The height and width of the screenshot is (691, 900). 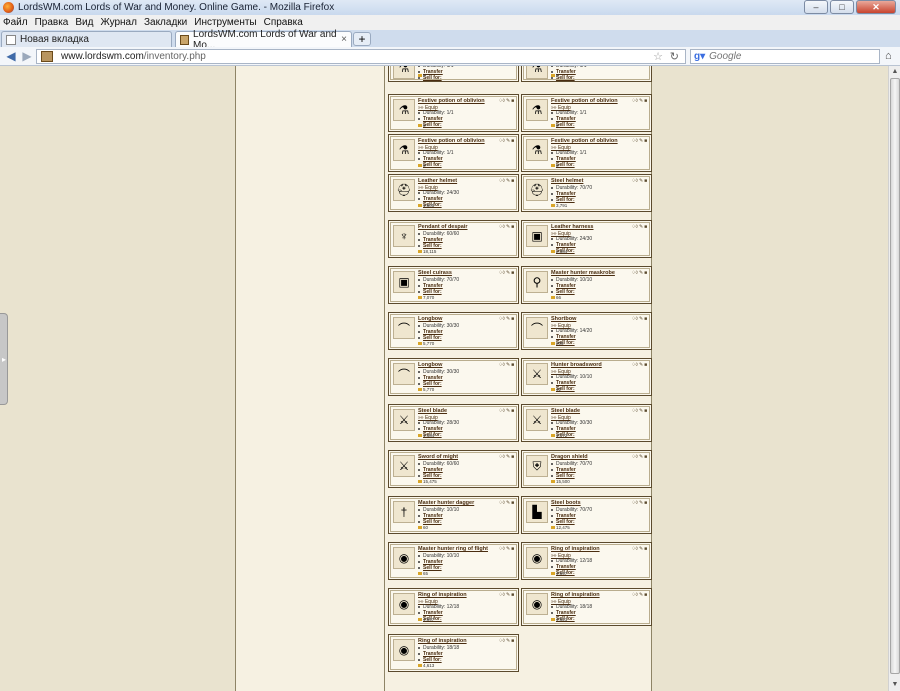 I want to click on scroll-up-icon: ▲, so click(x=895, y=72).